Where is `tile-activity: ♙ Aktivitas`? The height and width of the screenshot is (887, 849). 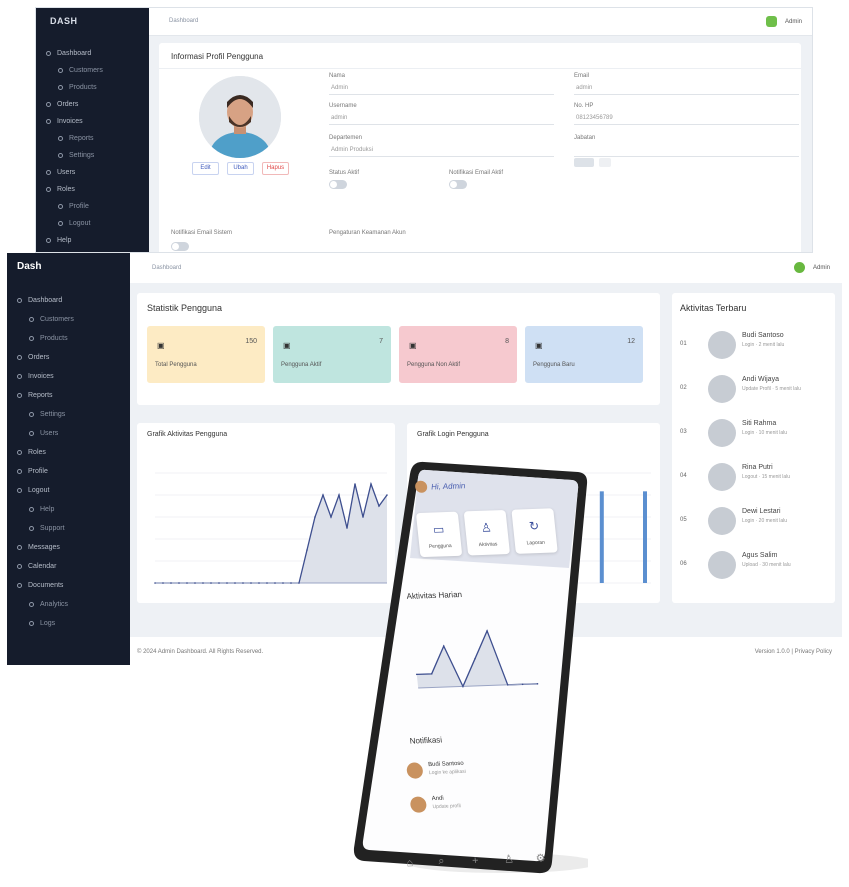 tile-activity: ♙ Aktivitas is located at coordinates (487, 532).